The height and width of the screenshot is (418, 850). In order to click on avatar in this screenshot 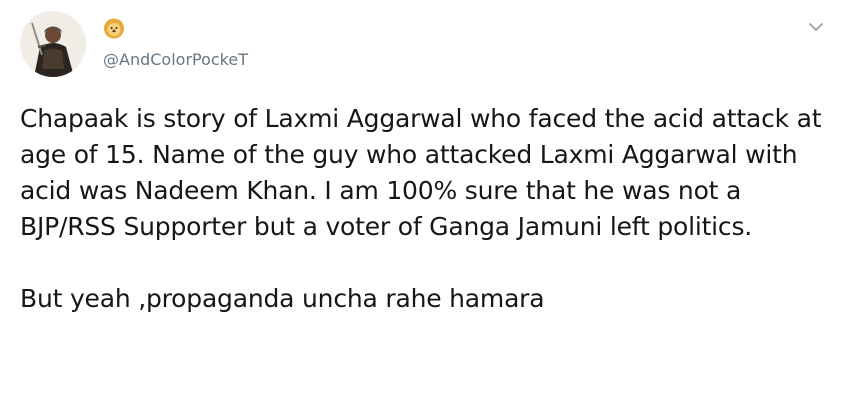, I will do `click(53, 44)`.